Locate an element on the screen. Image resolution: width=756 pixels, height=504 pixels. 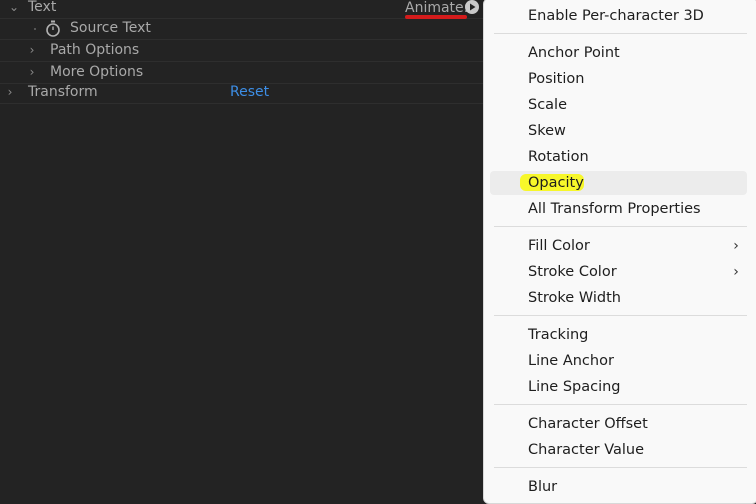
stopwatch-icon is located at coordinates (53, 28).